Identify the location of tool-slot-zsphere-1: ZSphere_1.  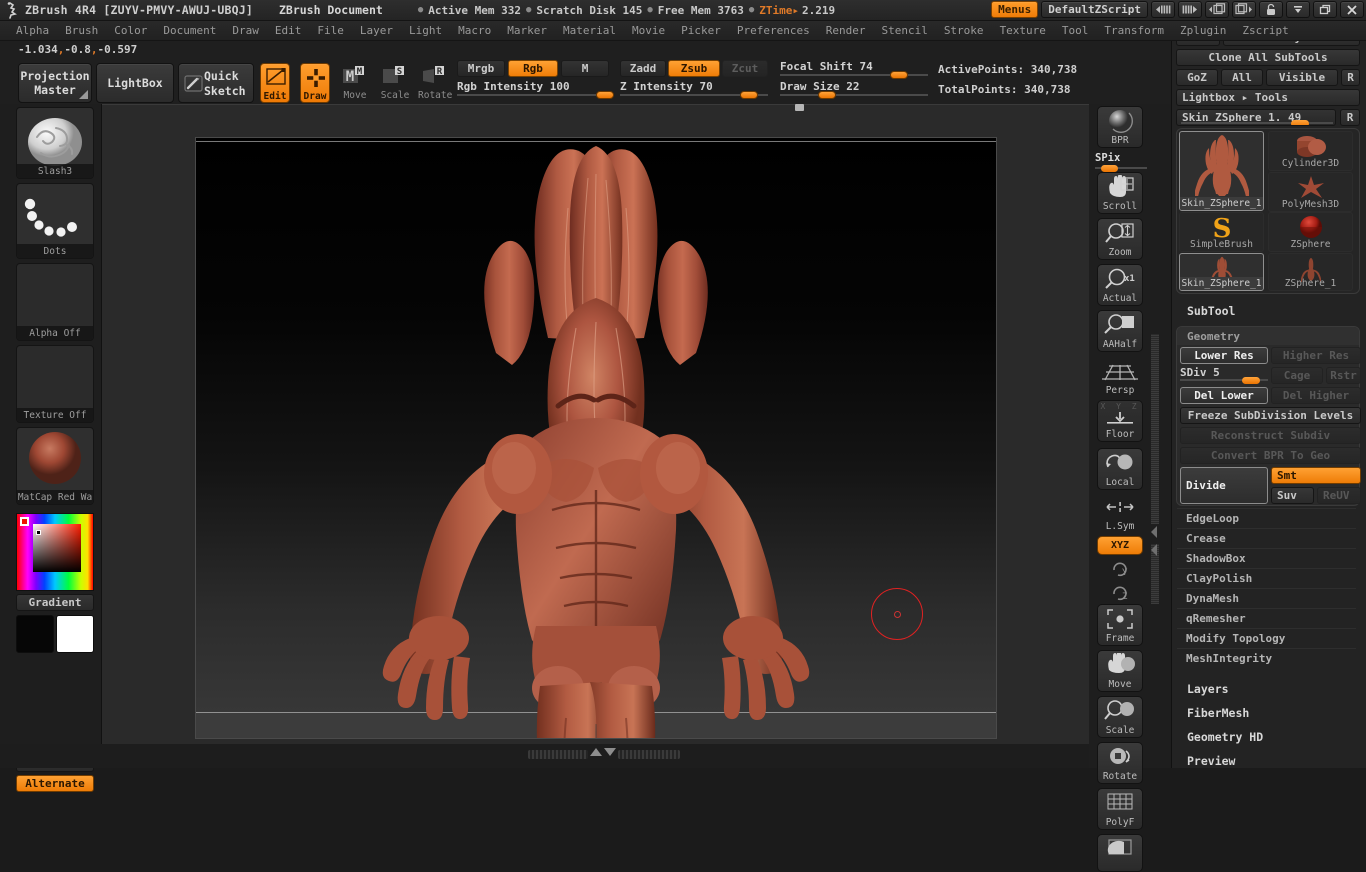
(1310, 272).